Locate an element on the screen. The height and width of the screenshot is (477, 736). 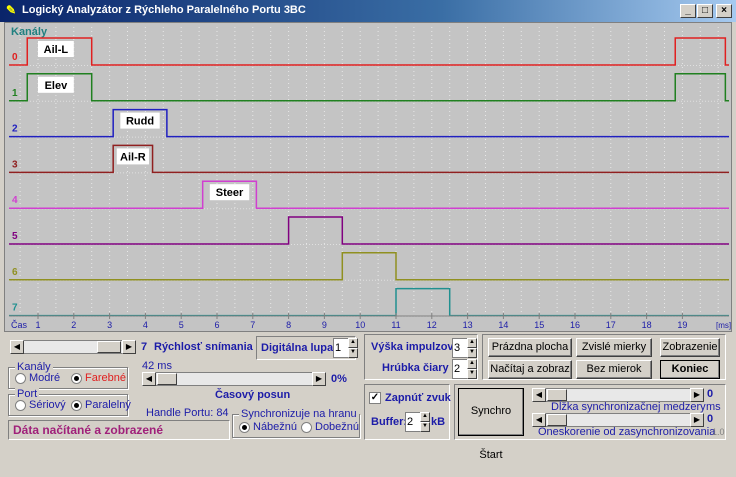
time-tick-label: 11 is located at coordinates (395, 325).